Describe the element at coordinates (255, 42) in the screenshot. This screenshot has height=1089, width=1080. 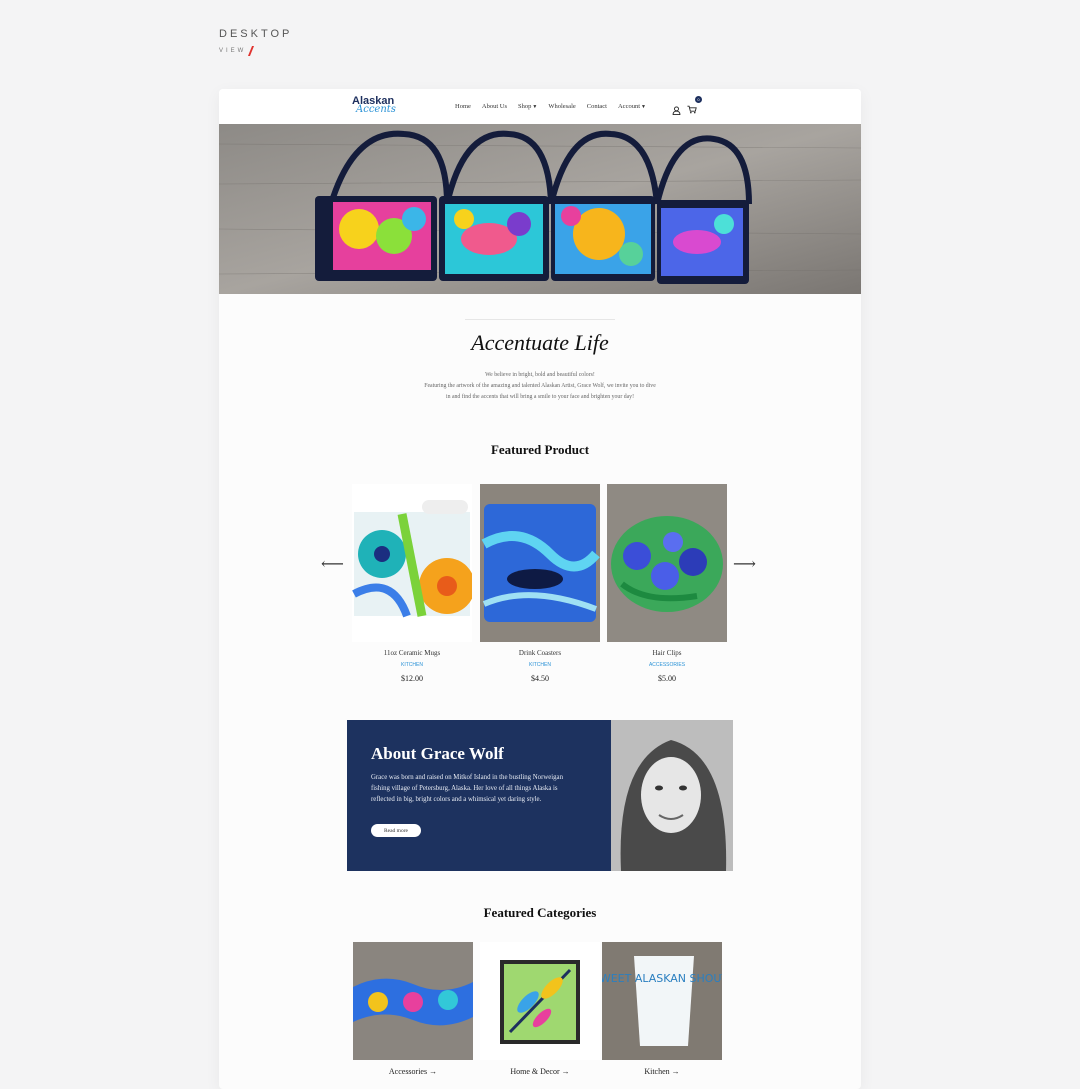
I see `view-label: DESKTOP VIEW` at that location.